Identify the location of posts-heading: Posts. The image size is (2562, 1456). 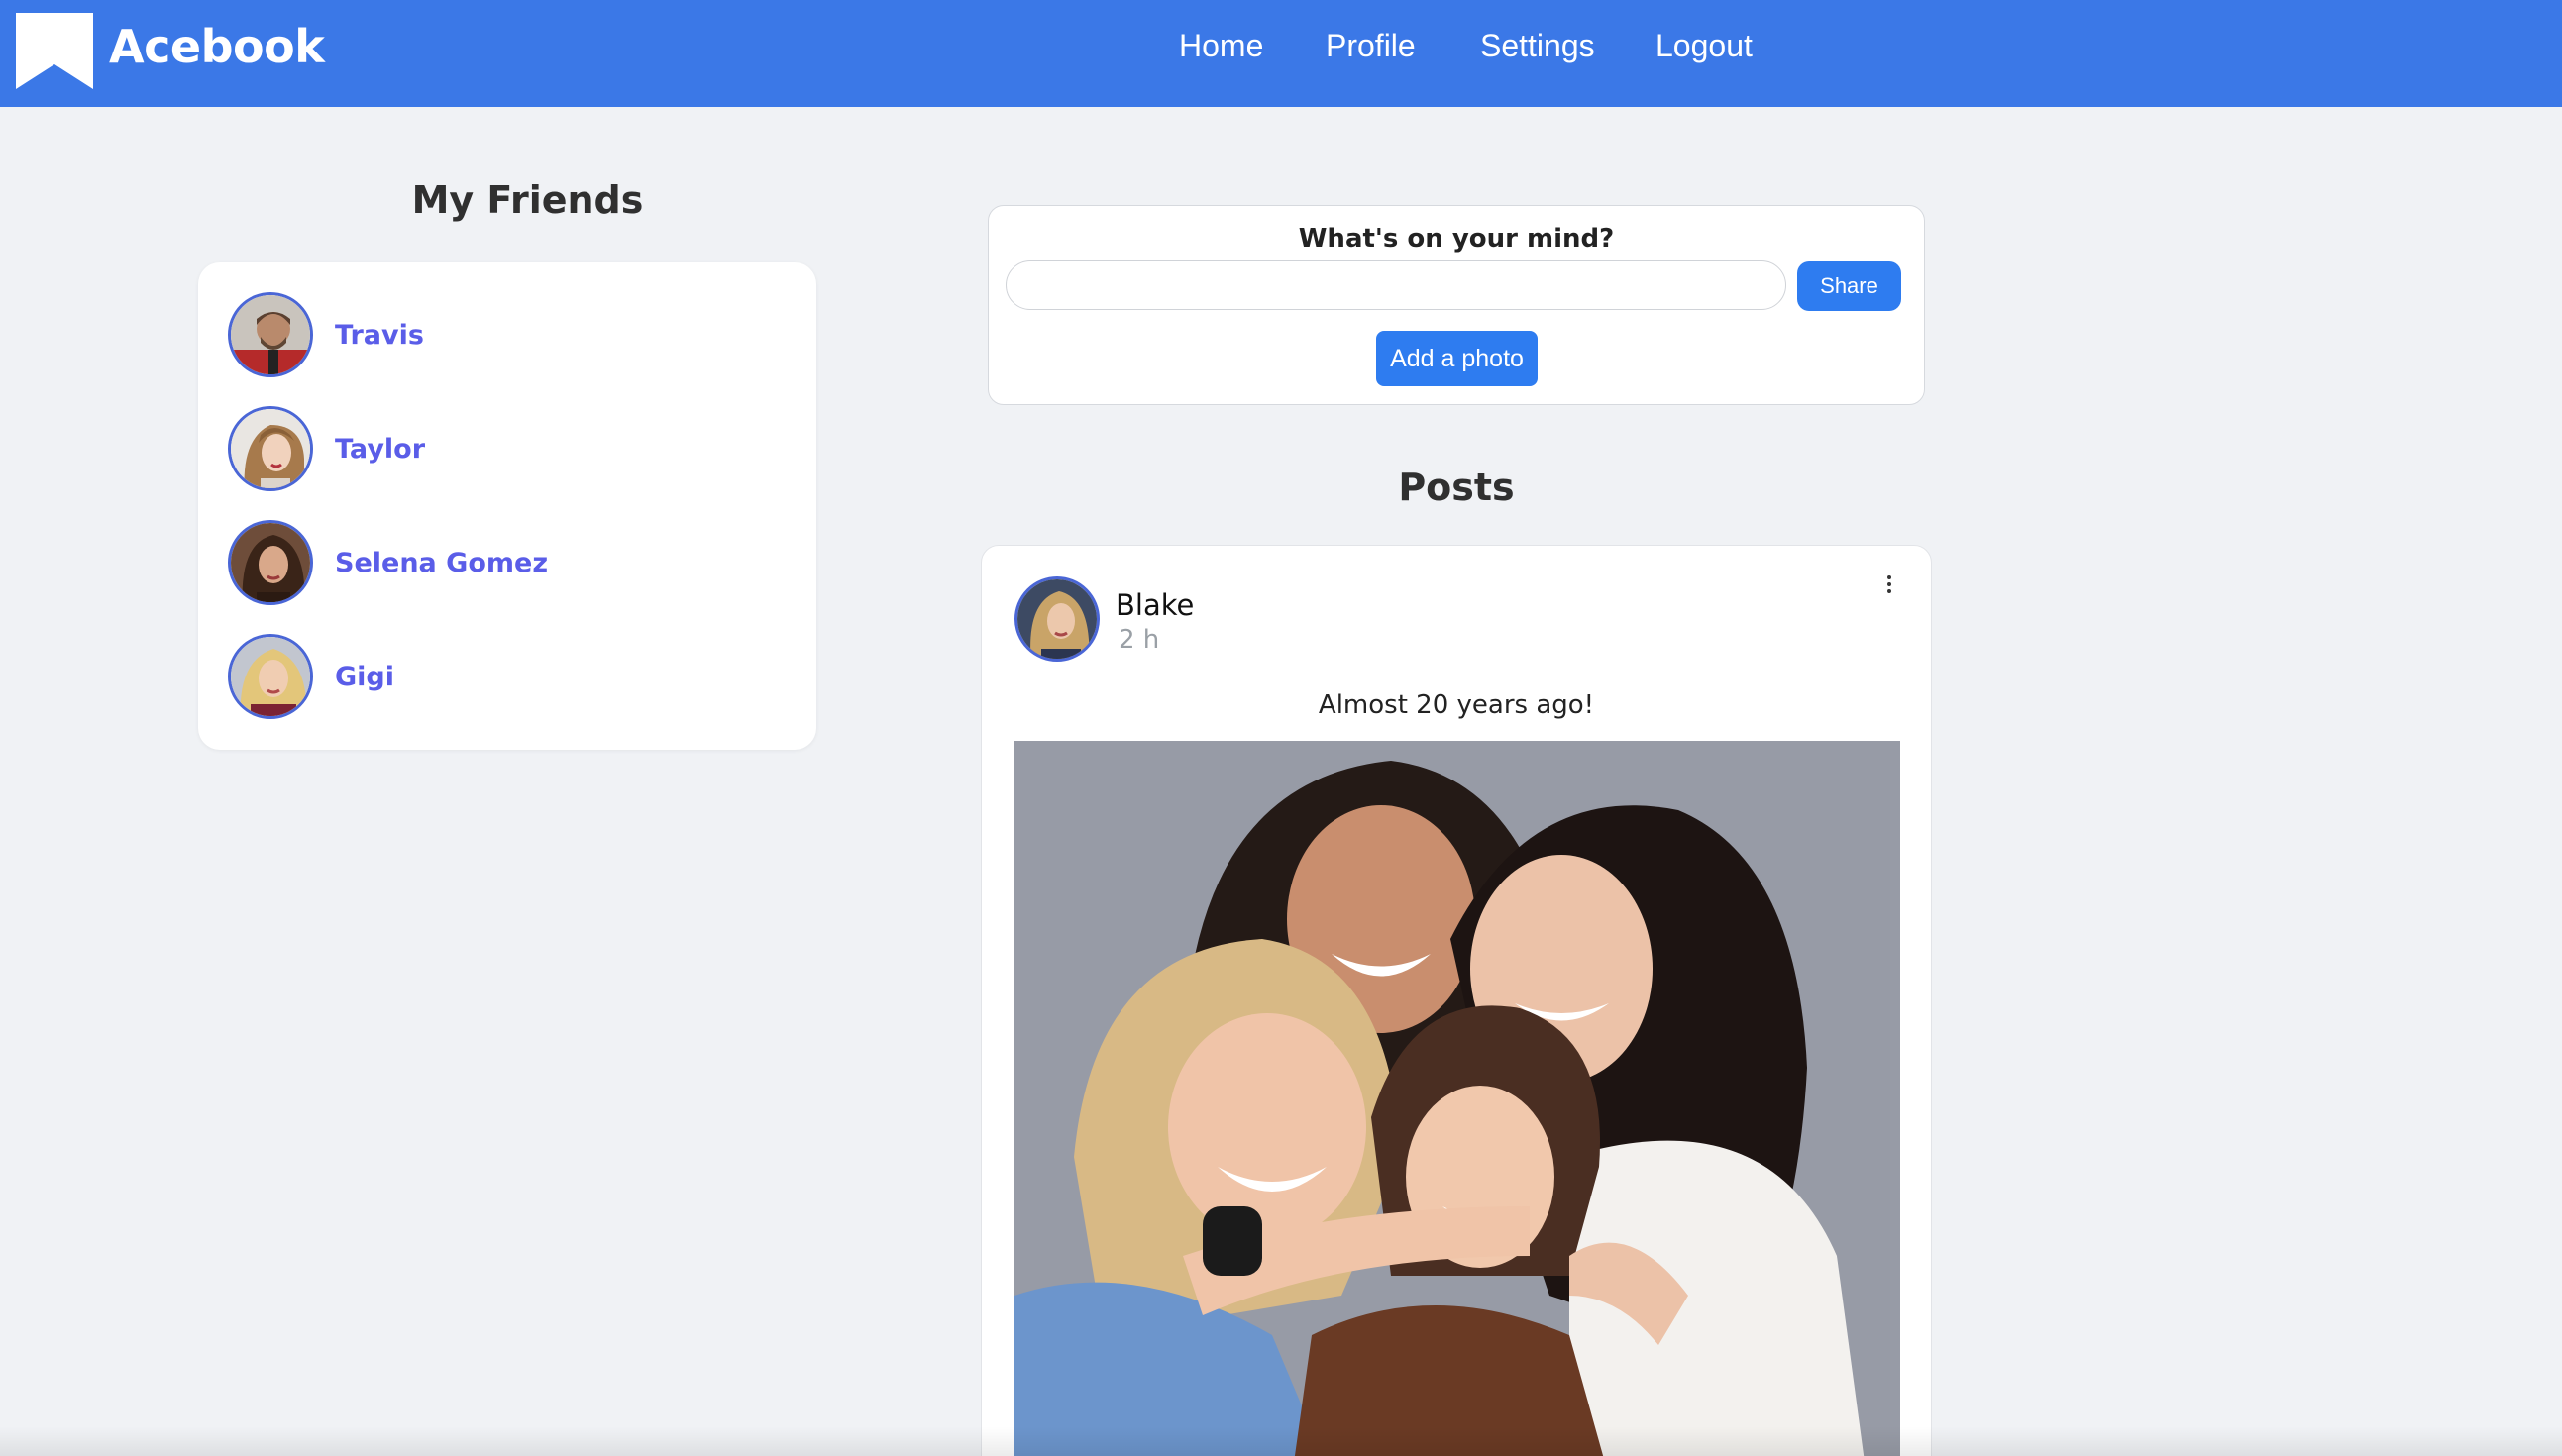
(1456, 487).